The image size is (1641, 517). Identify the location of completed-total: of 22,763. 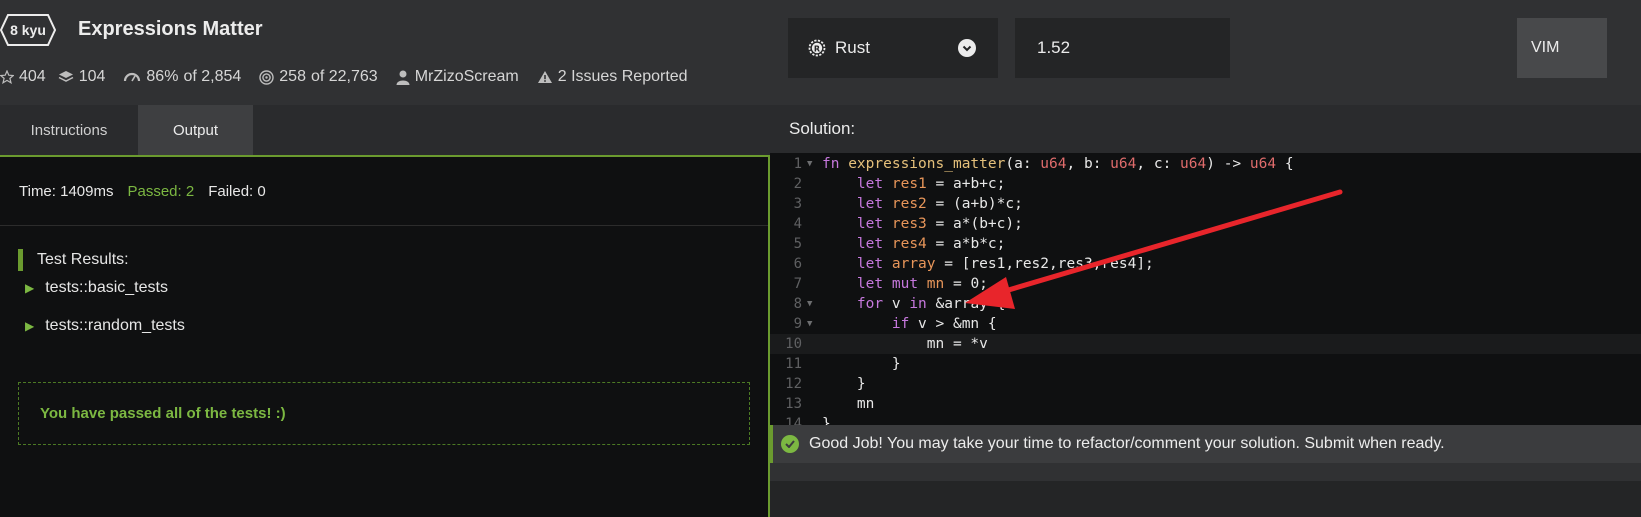
(344, 76).